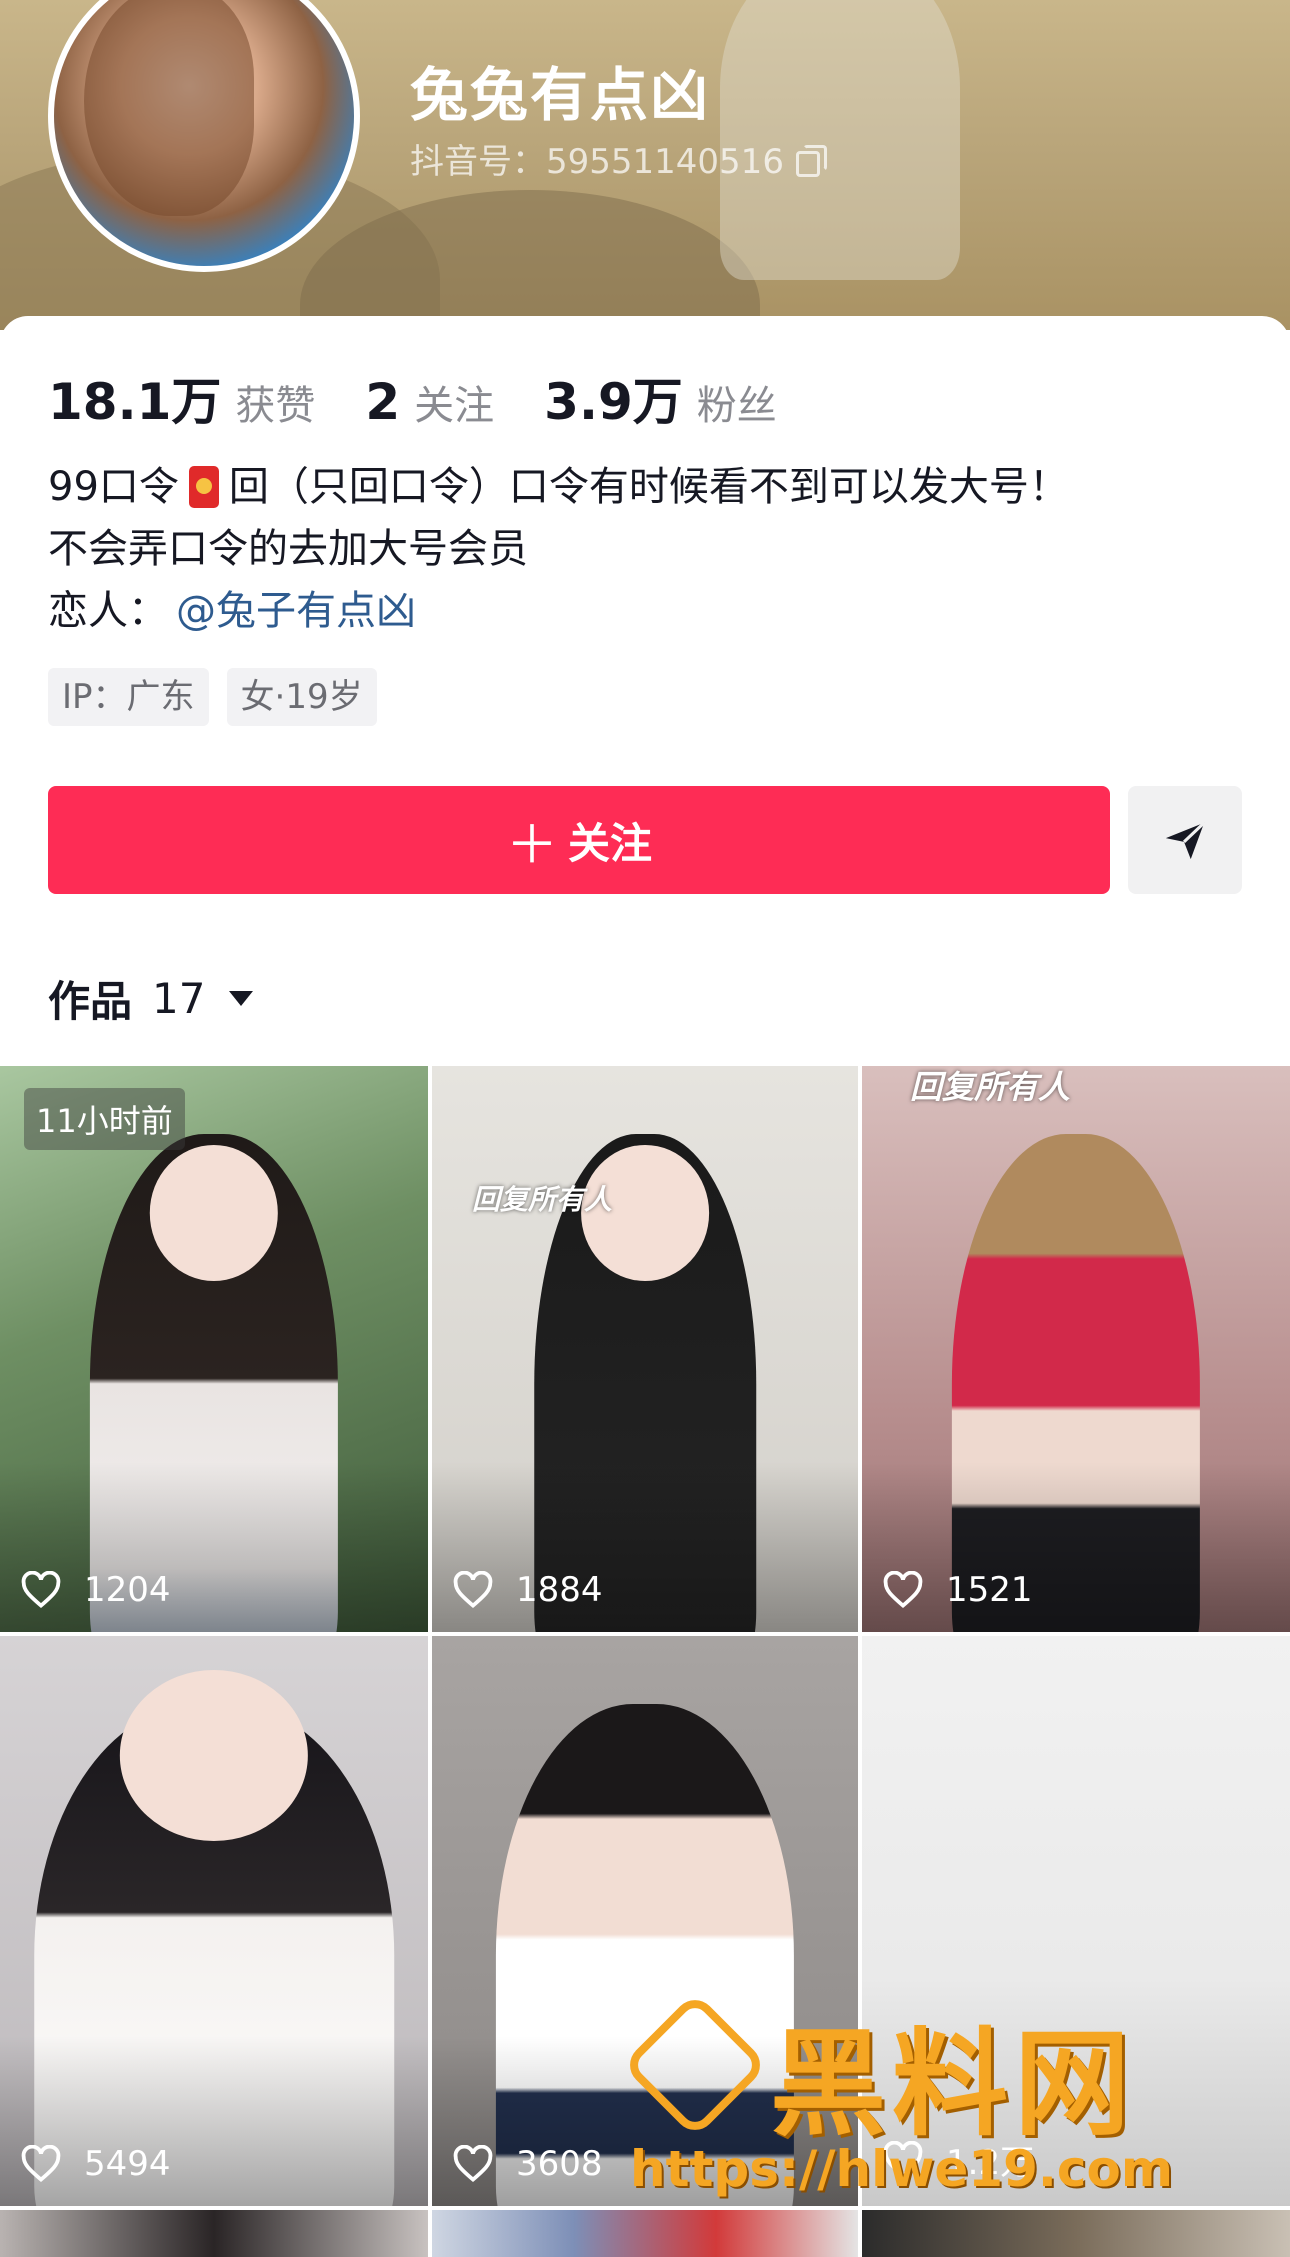 Image resolution: width=1290 pixels, height=2257 pixels. I want to click on profile-banner: 兔兔有点凶 抖音号：59551140516, so click(645, 165).